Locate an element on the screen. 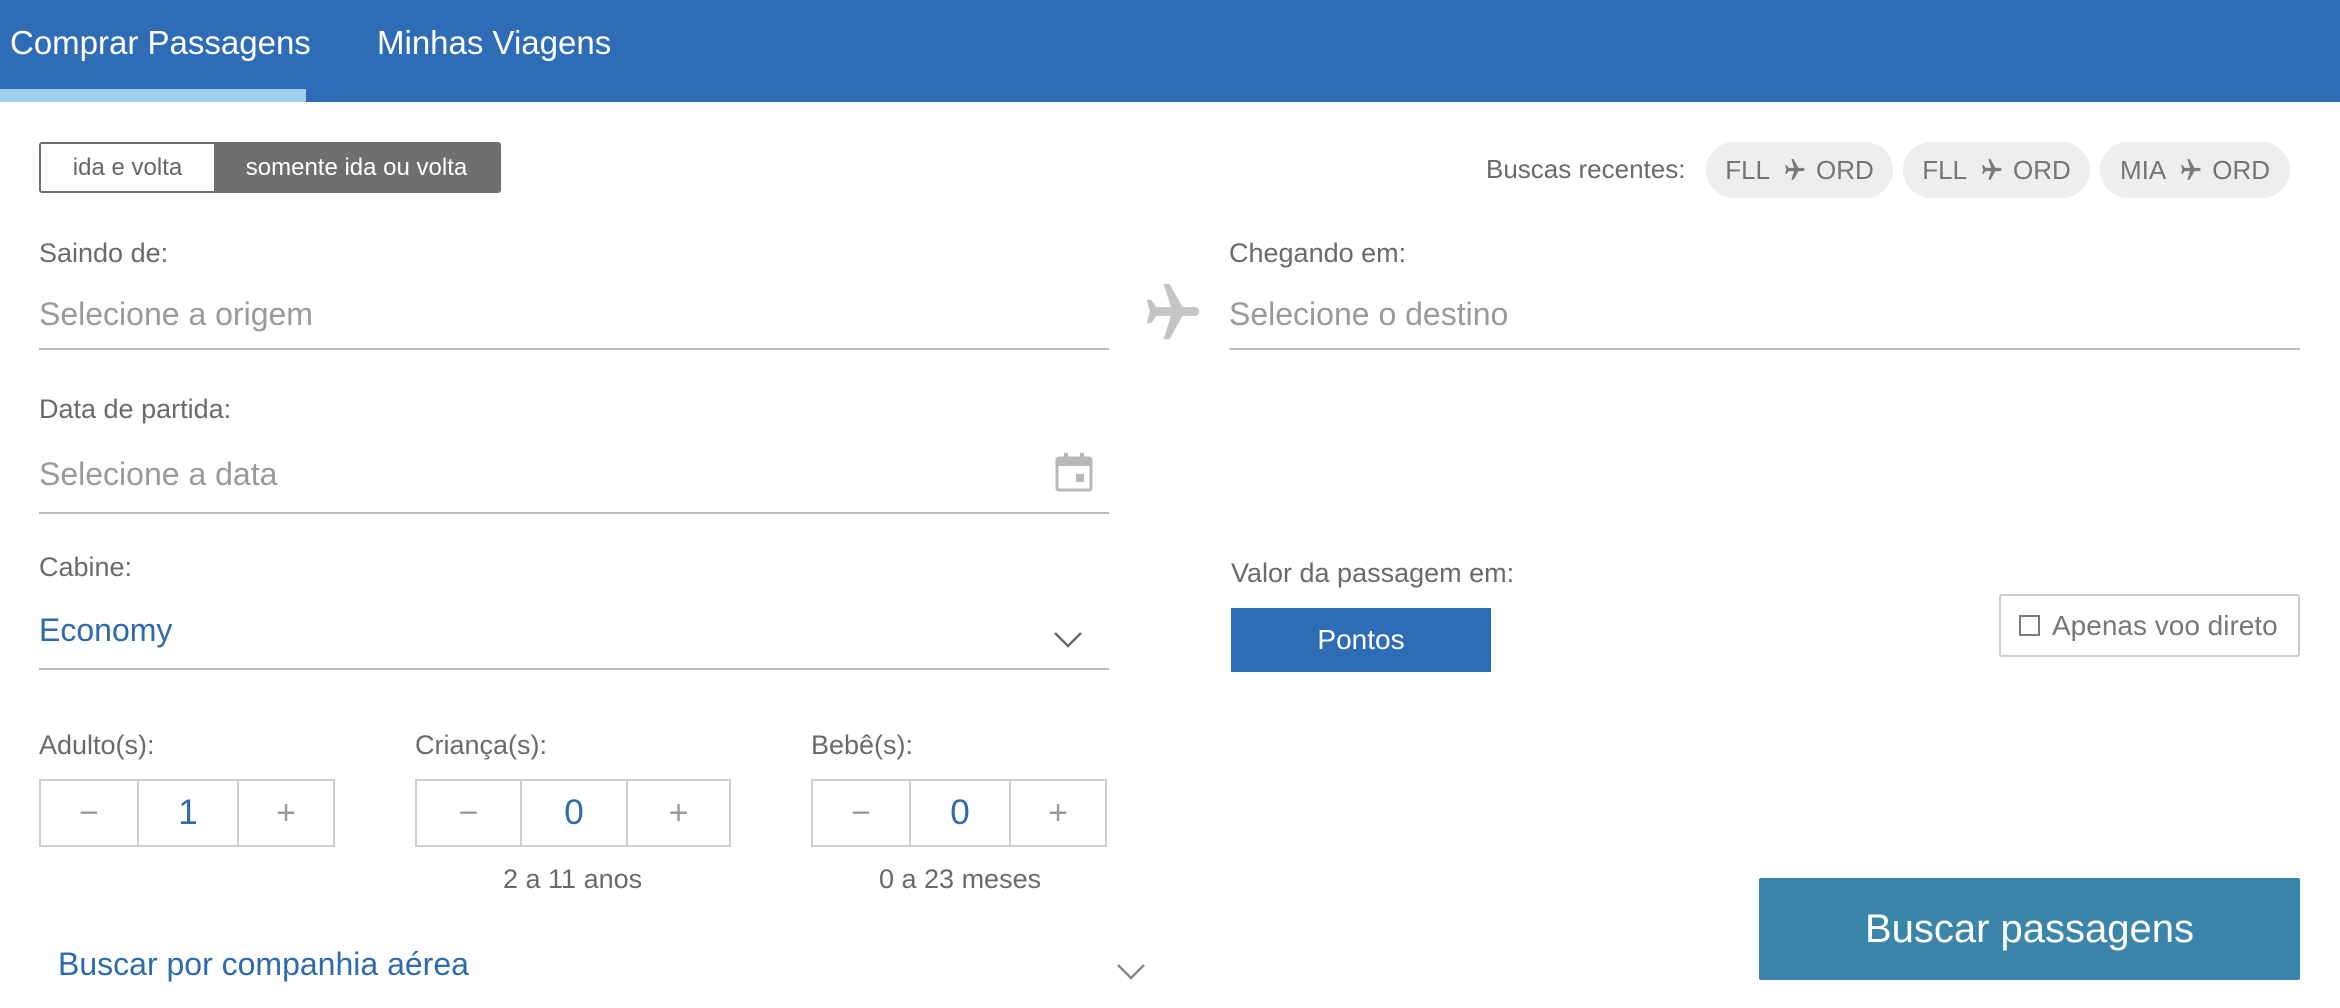 This screenshot has height=1008, width=2340. destination-field is located at coordinates (1764, 315).